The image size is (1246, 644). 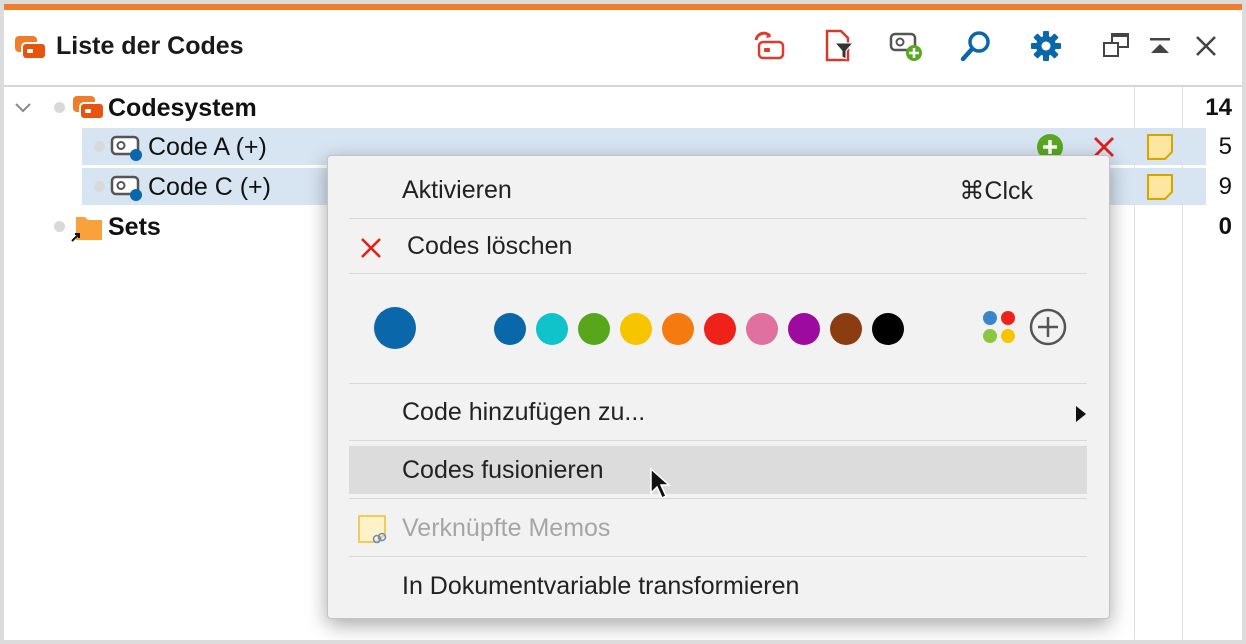 I want to click on undock-window-button, so click(x=1116, y=46).